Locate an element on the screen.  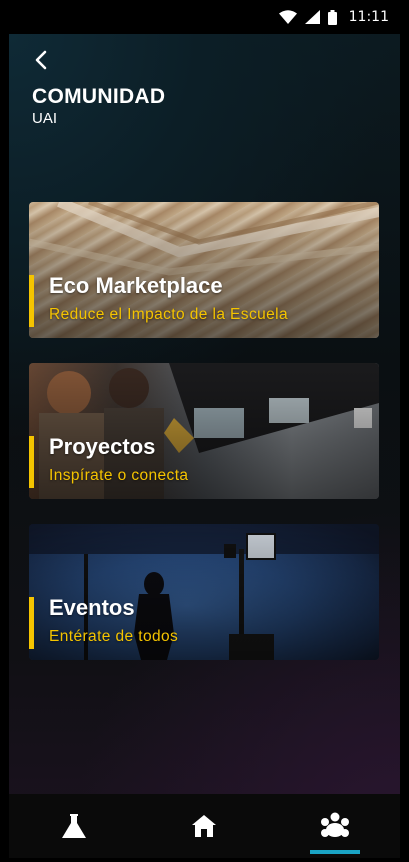
card-title: Eventos is located at coordinates (92, 607).